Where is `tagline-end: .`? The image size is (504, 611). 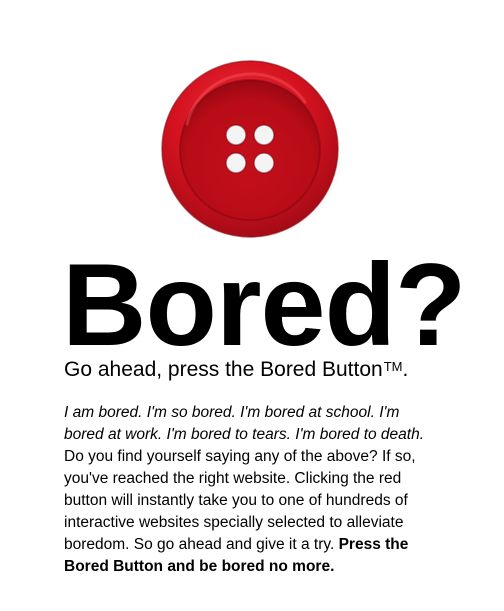
tagline-end: . is located at coordinates (405, 369).